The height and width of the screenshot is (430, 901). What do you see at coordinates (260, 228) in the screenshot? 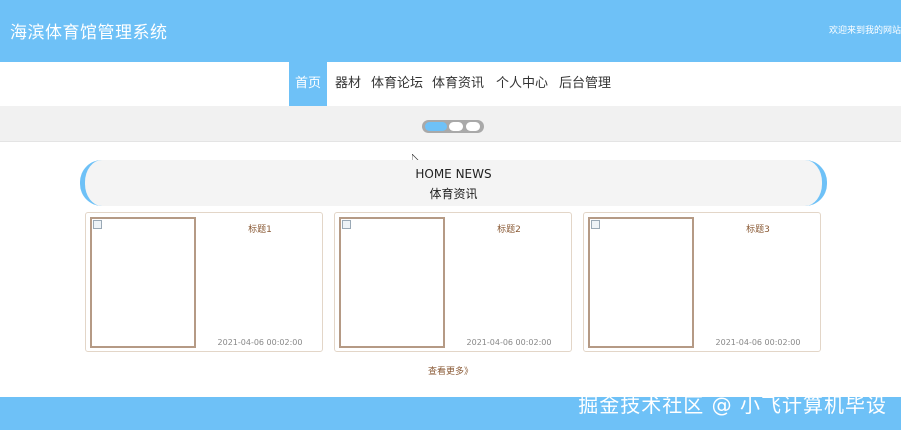
I see `news-card-title: 标题1` at bounding box center [260, 228].